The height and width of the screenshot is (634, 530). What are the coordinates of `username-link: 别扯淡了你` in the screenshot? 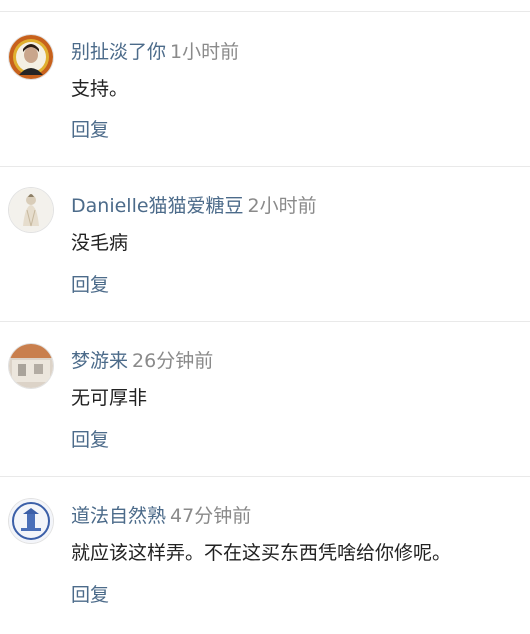 It's located at (118, 52).